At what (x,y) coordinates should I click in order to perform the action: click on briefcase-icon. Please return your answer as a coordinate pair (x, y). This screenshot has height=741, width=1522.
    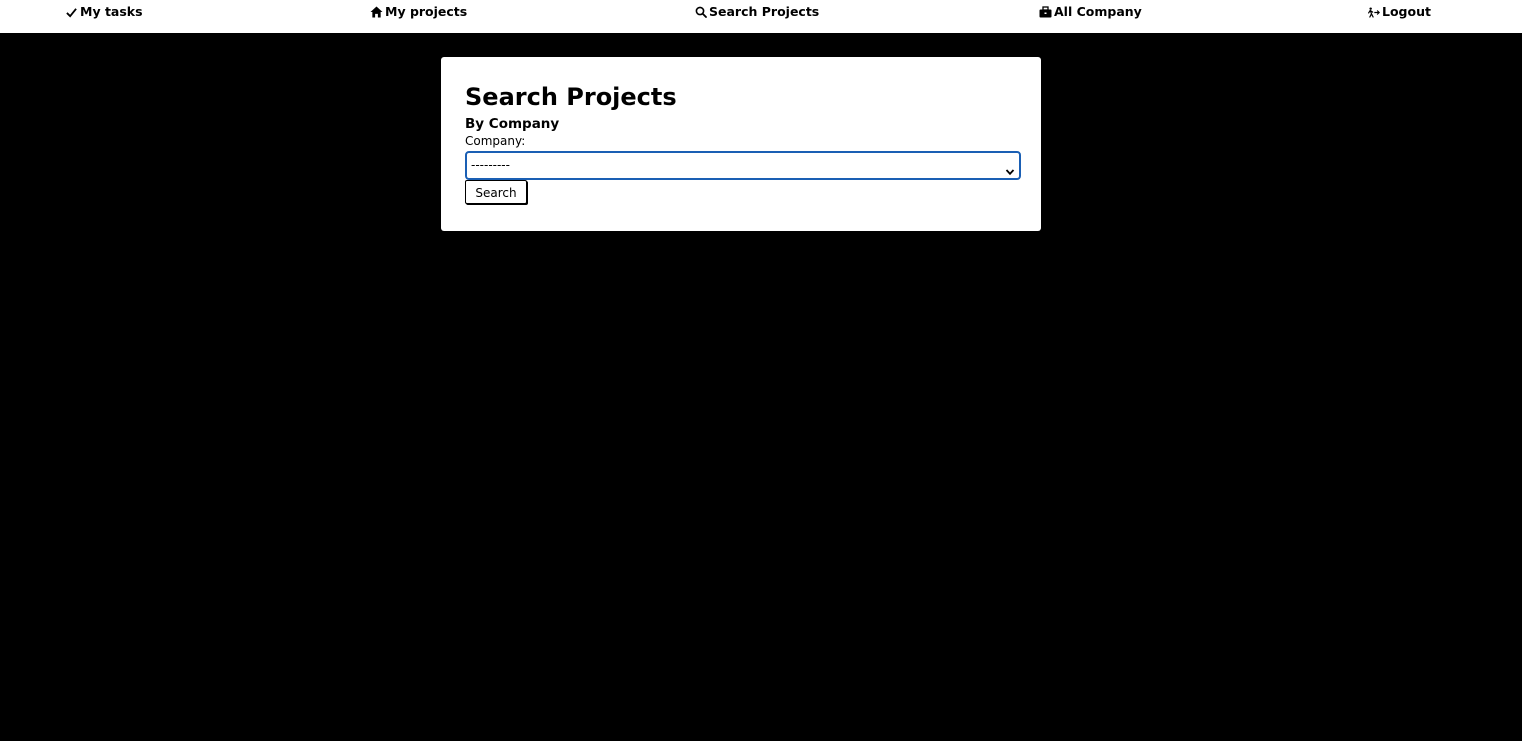
    Looking at the image, I should click on (1045, 12).